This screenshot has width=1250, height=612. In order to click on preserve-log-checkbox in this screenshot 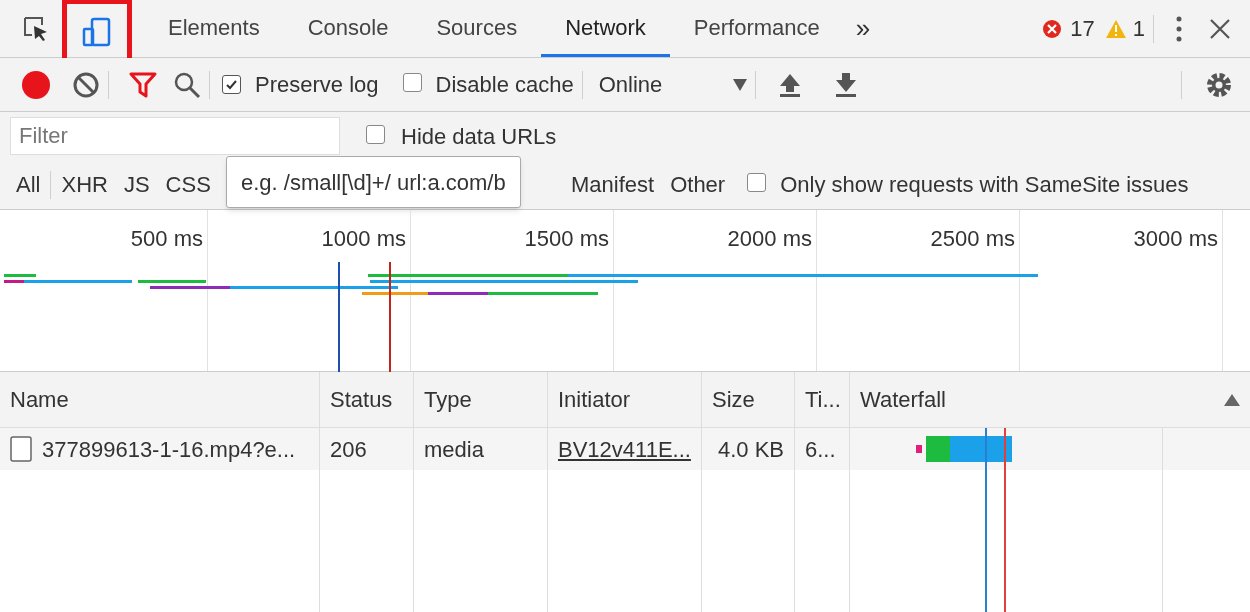, I will do `click(231, 84)`.